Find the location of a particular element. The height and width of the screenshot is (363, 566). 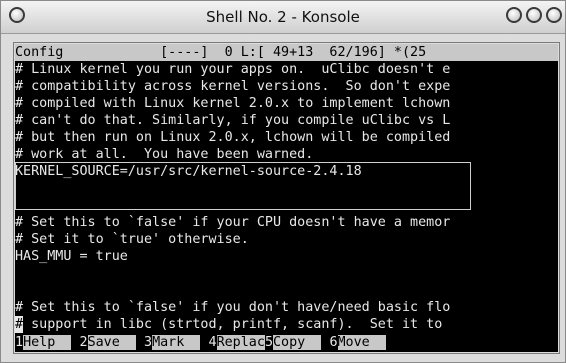

minimize-icon is located at coordinates (514, 15).